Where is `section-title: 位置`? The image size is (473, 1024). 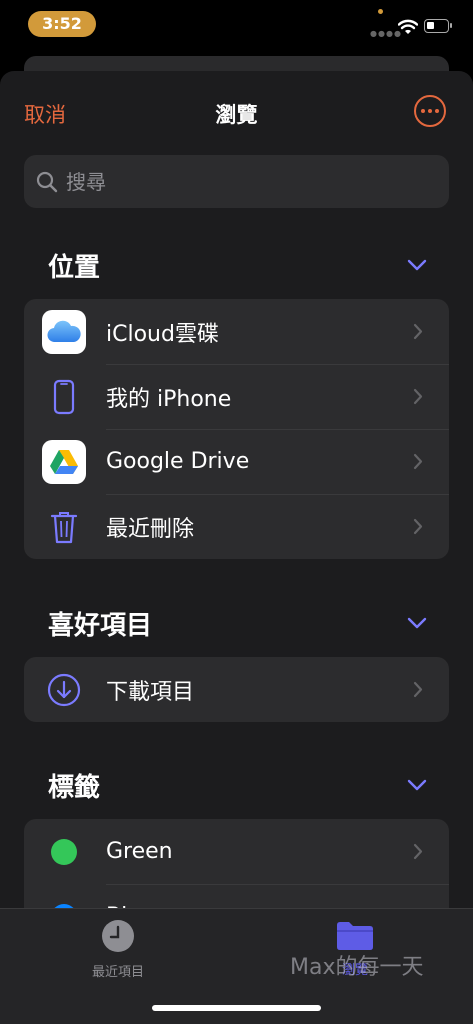
section-title: 位置 is located at coordinates (74, 267).